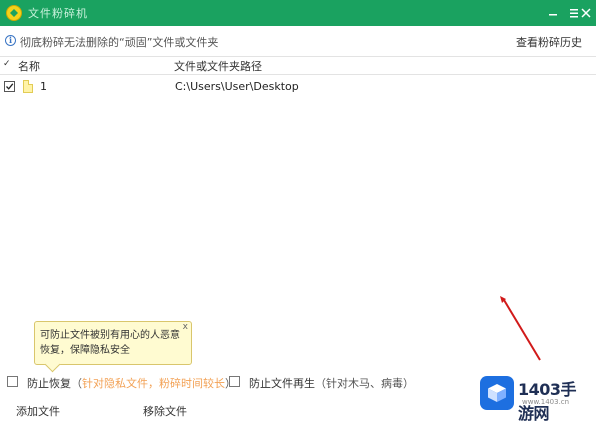  What do you see at coordinates (520, 328) in the screenshot?
I see `red-arrow-annotation` at bounding box center [520, 328].